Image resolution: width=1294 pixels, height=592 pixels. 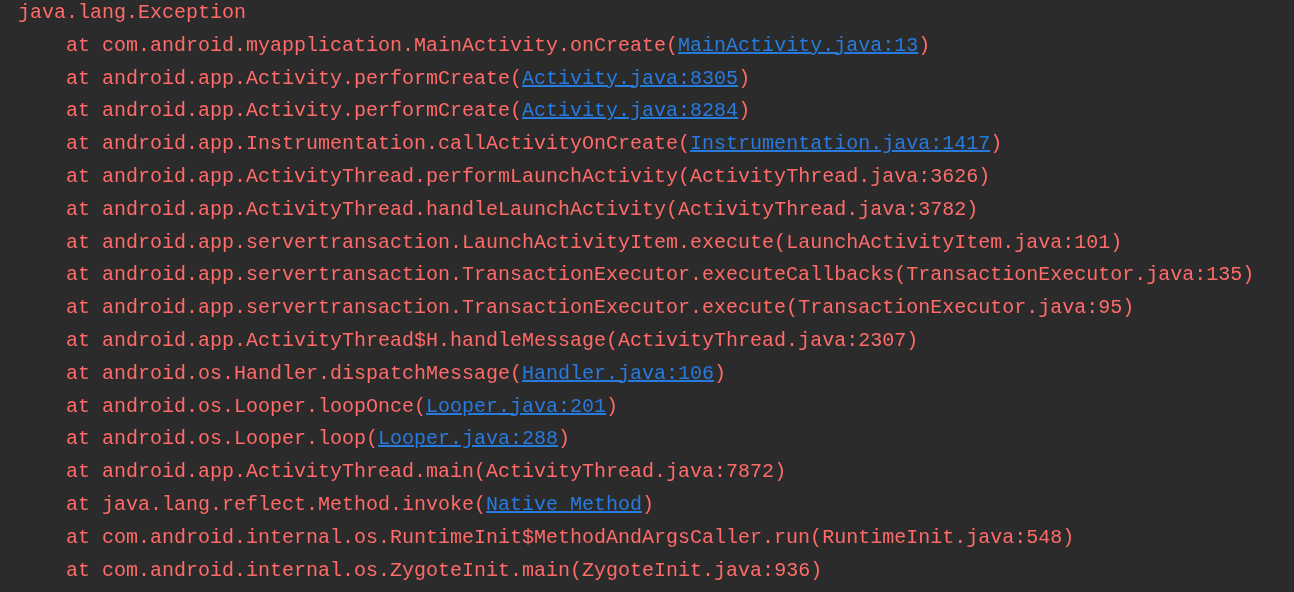 I want to click on exception-title: java.lang.Exception, so click(x=132, y=13).